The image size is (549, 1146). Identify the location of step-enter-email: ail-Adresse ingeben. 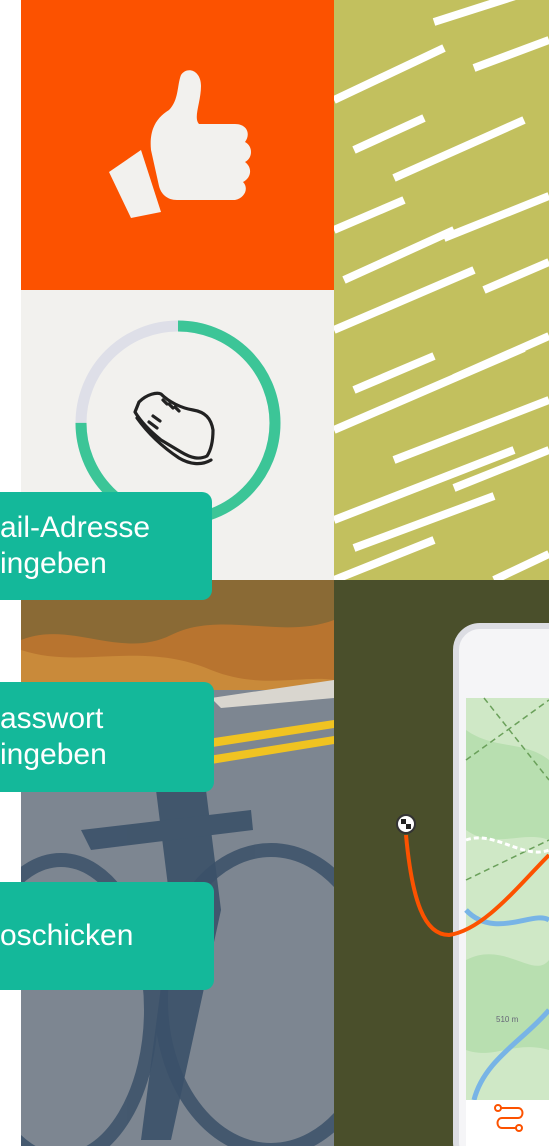
(106, 546).